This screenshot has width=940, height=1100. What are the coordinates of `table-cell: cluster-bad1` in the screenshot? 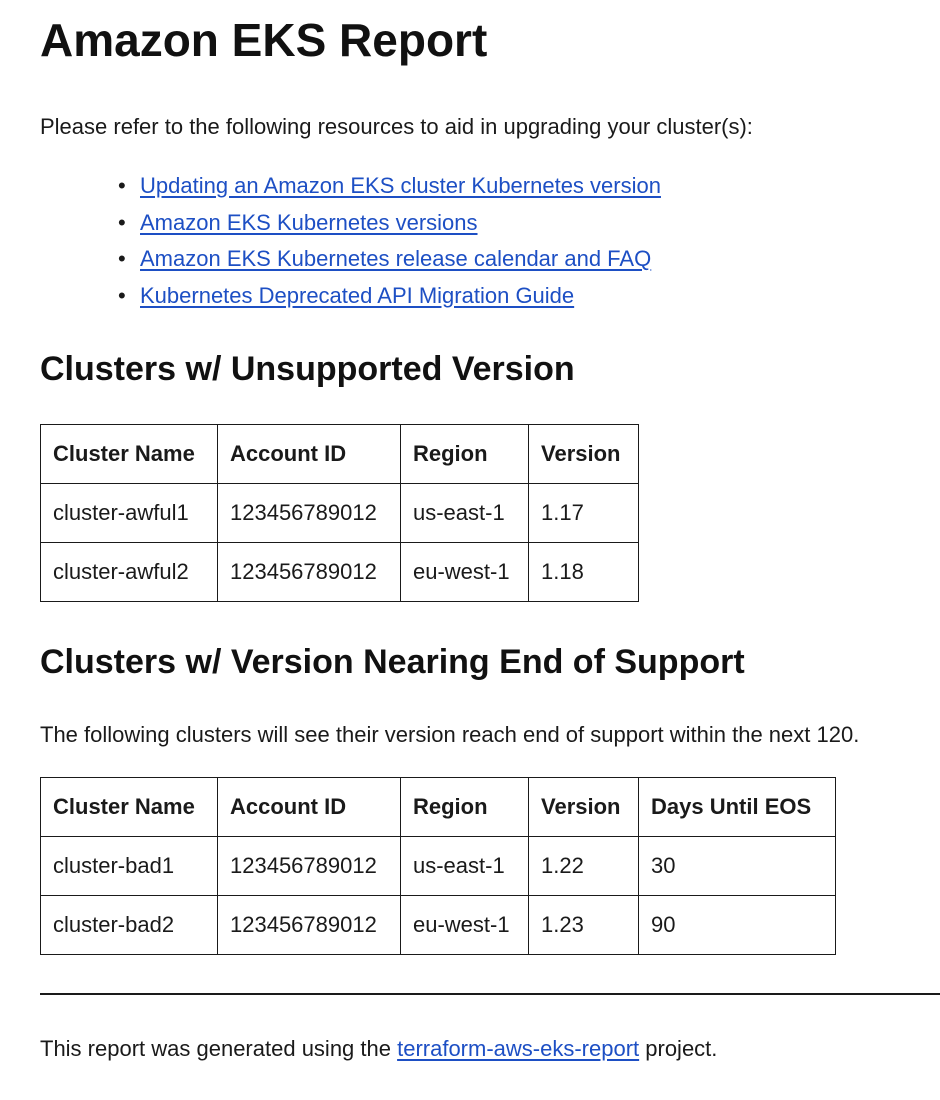 It's located at (129, 866).